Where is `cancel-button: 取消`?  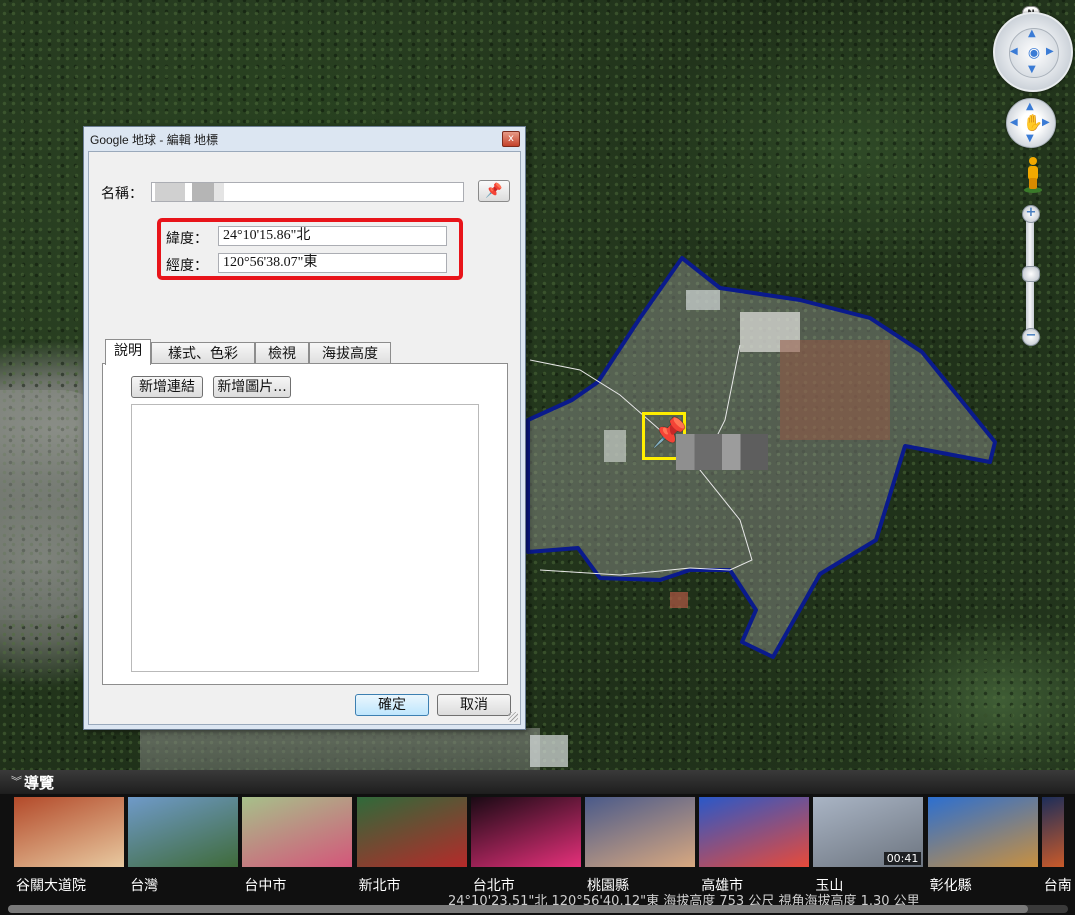
cancel-button: 取消 is located at coordinates (474, 705).